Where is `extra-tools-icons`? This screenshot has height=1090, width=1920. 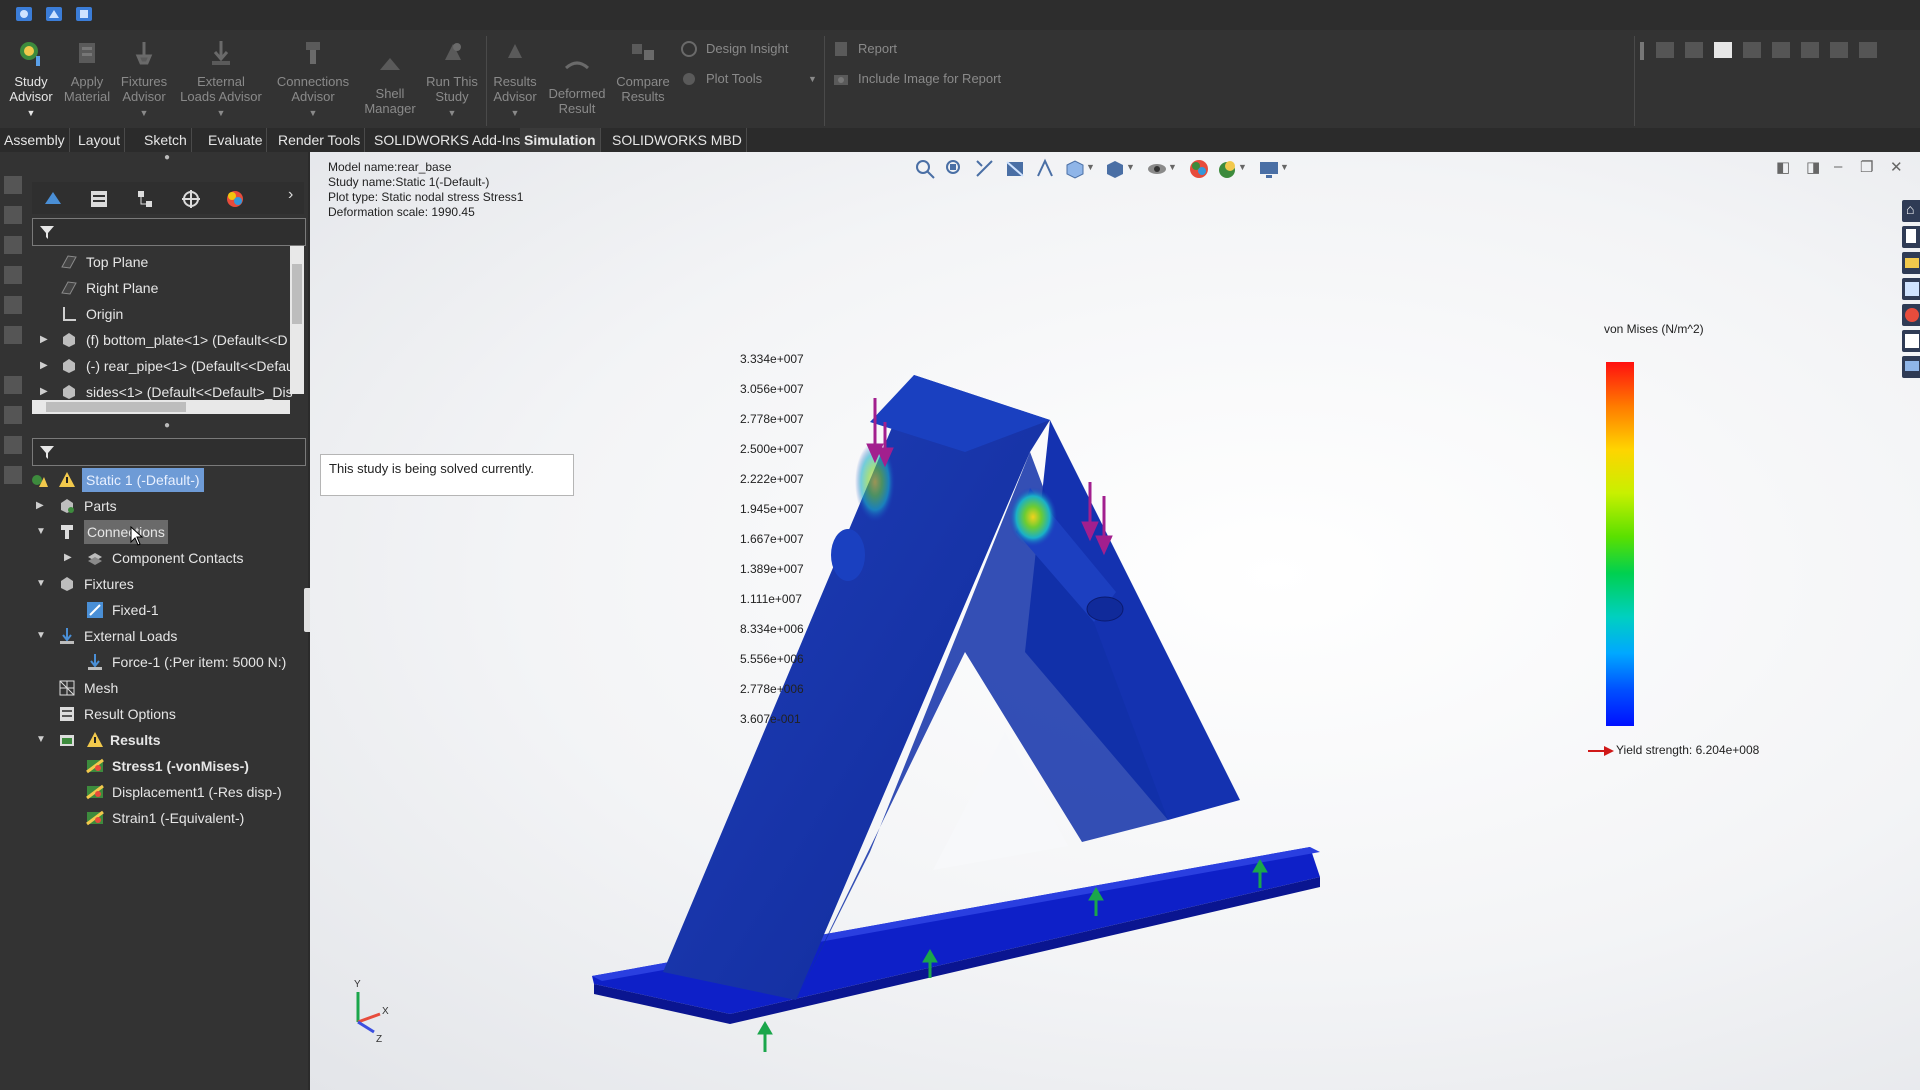 extra-tools-icons is located at coordinates (1773, 50).